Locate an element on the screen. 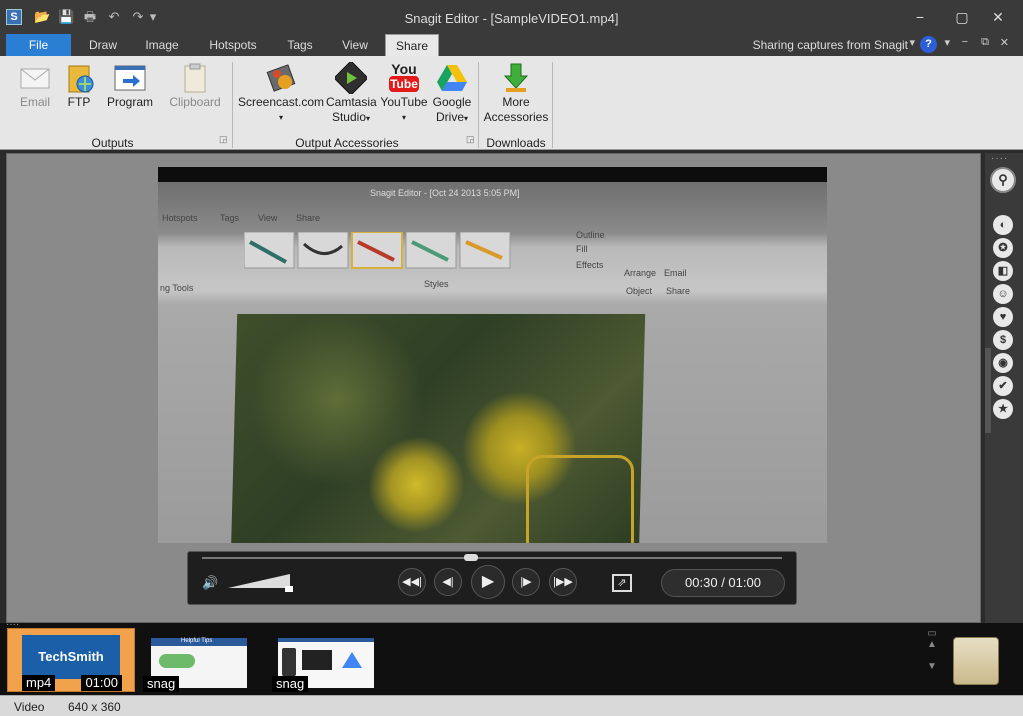 The image size is (1023, 716). step-forward-button: |▶ is located at coordinates (526, 582).